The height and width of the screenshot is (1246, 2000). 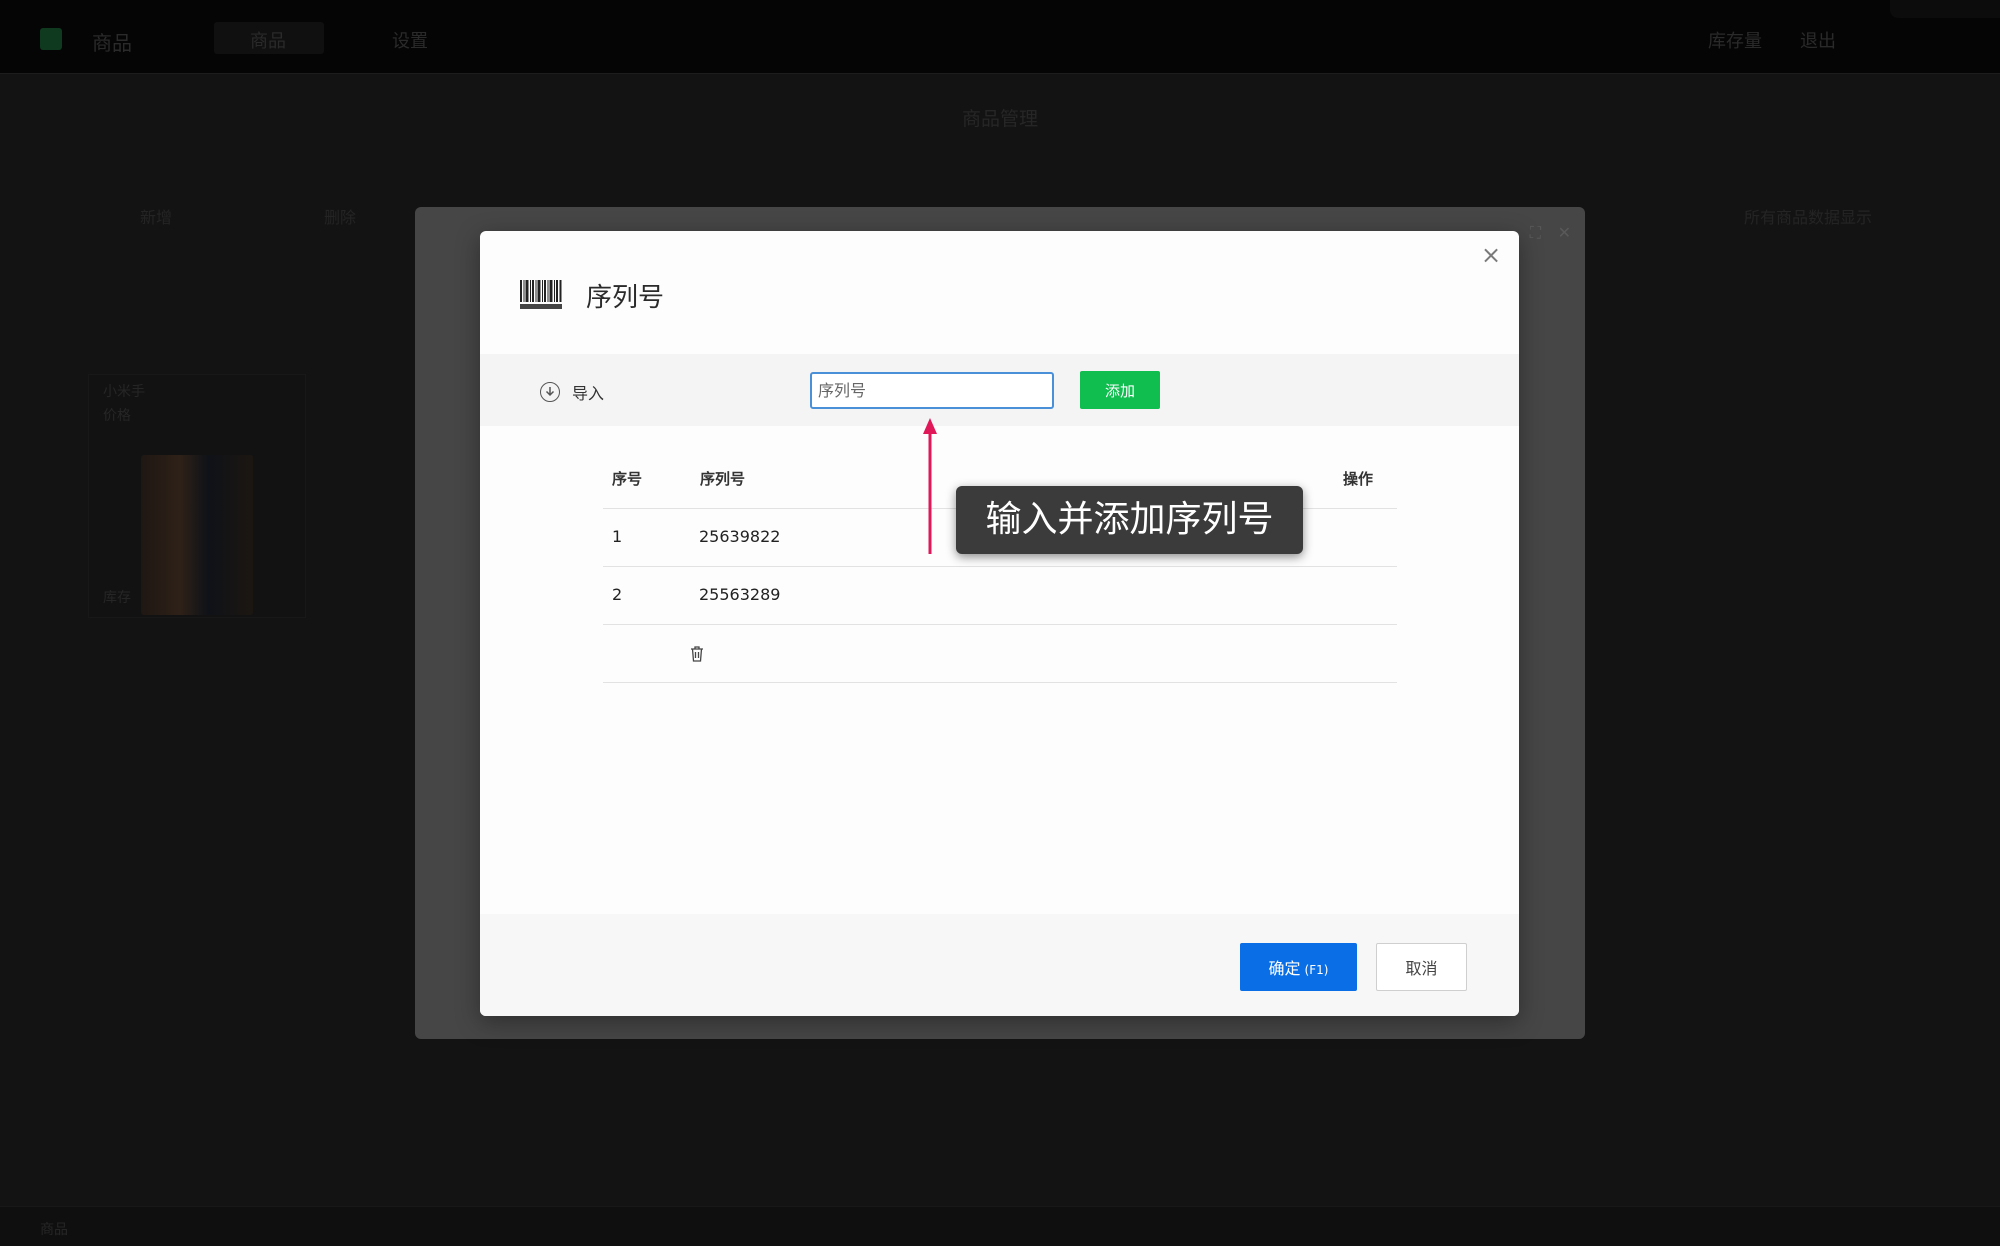 I want to click on background-footer: 商品, so click(x=1000, y=1226).